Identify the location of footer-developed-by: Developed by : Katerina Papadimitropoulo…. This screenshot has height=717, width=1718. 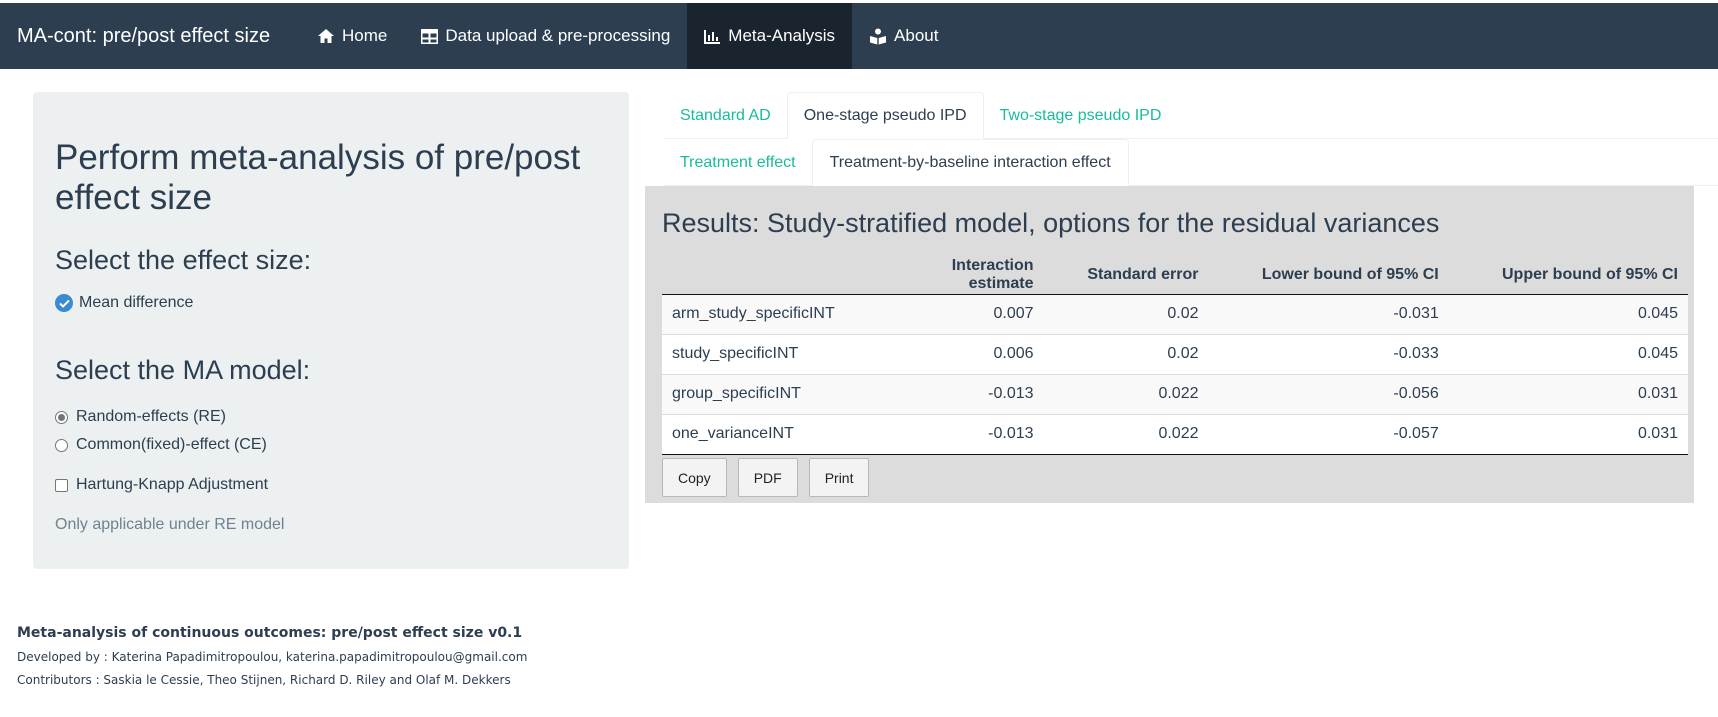
(272, 657).